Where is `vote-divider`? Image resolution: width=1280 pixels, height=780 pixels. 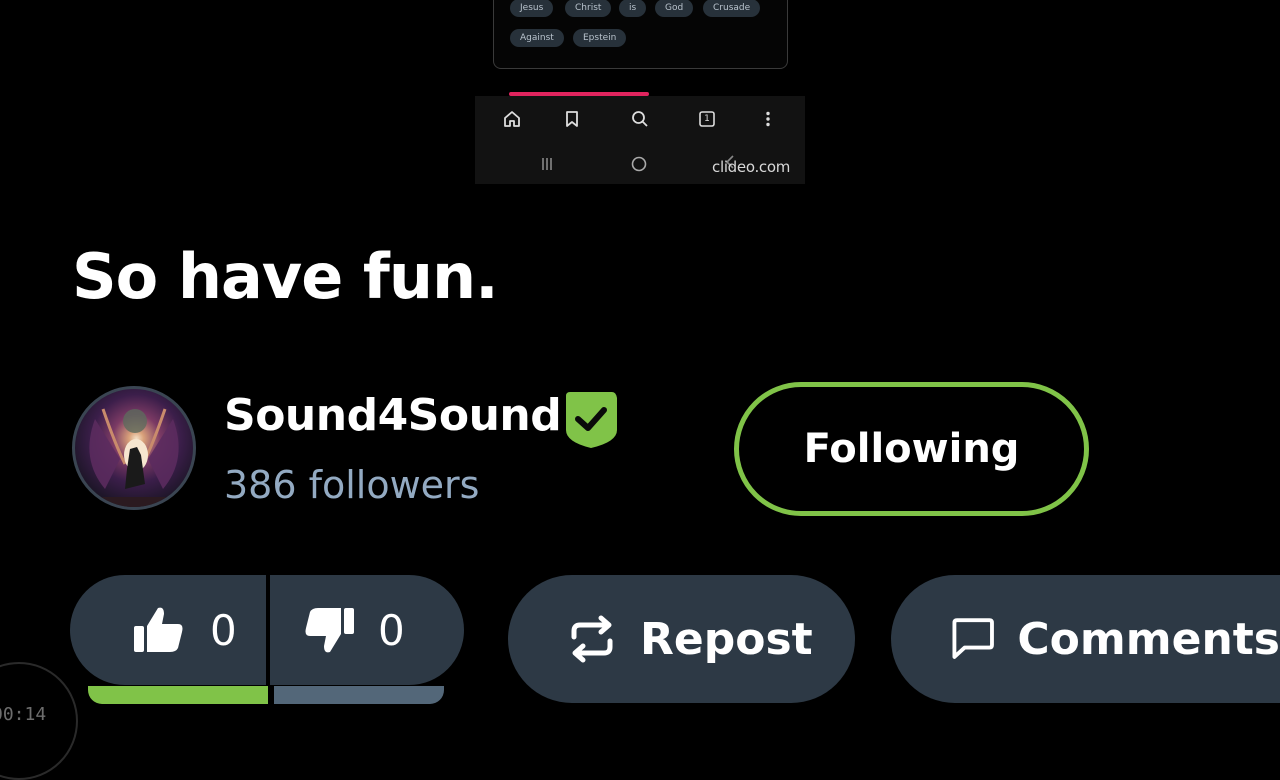 vote-divider is located at coordinates (268, 630).